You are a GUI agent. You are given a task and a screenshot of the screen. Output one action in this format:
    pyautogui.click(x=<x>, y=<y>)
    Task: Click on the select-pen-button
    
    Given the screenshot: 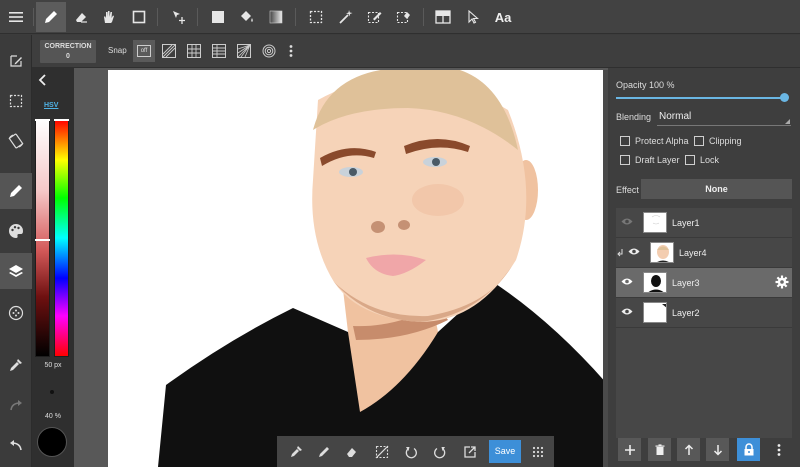 What is the action you would take?
    pyautogui.click(x=375, y=17)
    